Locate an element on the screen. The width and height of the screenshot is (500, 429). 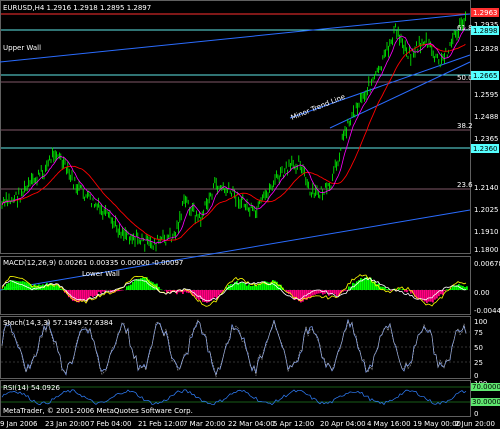
time-tick: 2 Jun 20:00 is located at coordinates (475, 424).